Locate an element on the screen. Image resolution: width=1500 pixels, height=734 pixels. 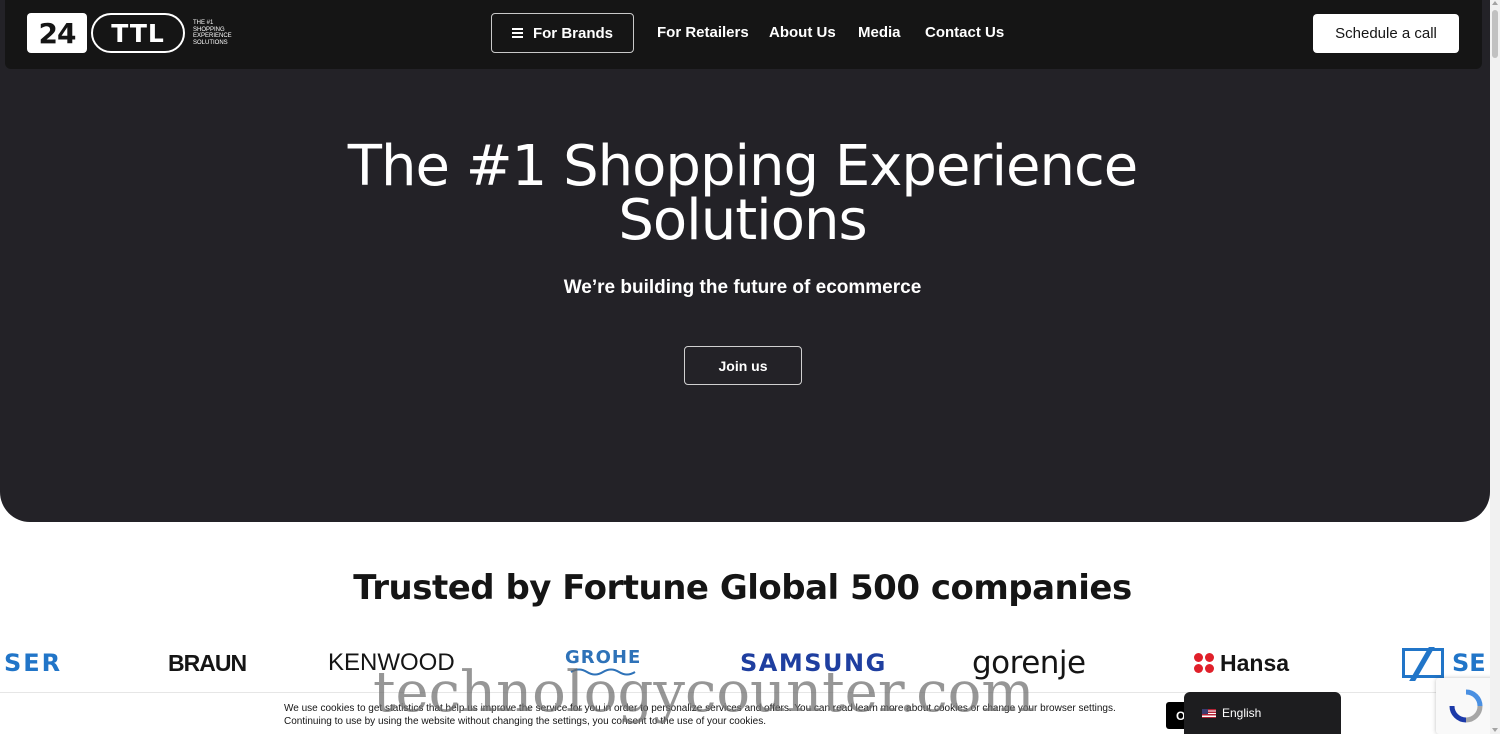
page-scrollbar is located at coordinates (1495, 367).